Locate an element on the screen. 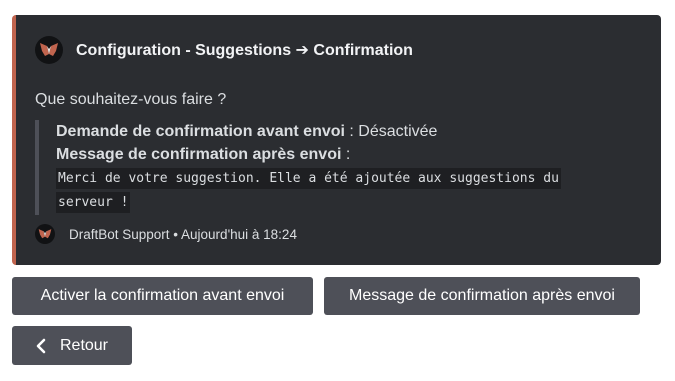 This screenshot has height=381, width=675. field-confirmation-message: Message de confirmation après envoi : is located at coordinates (345, 154).